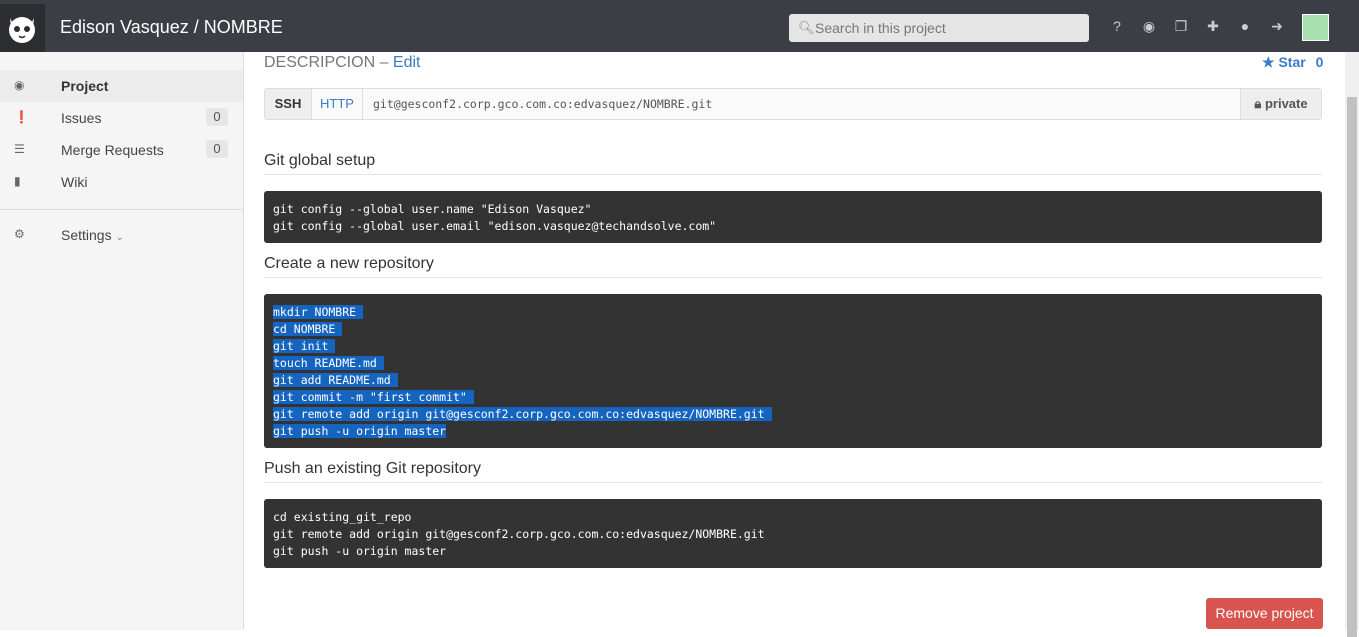 The image size is (1359, 637). Describe the element at coordinates (806, 27) in the screenshot. I see `search-icon: 🔍︎` at that location.